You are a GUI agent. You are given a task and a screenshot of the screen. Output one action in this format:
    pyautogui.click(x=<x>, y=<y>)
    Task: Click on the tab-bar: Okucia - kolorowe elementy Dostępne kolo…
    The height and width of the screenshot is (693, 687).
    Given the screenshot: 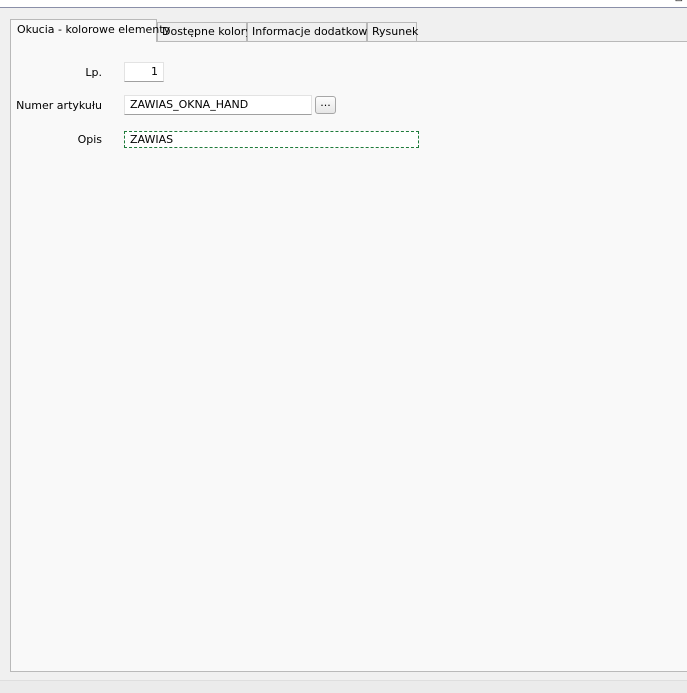 What is the action you would take?
    pyautogui.click(x=348, y=30)
    